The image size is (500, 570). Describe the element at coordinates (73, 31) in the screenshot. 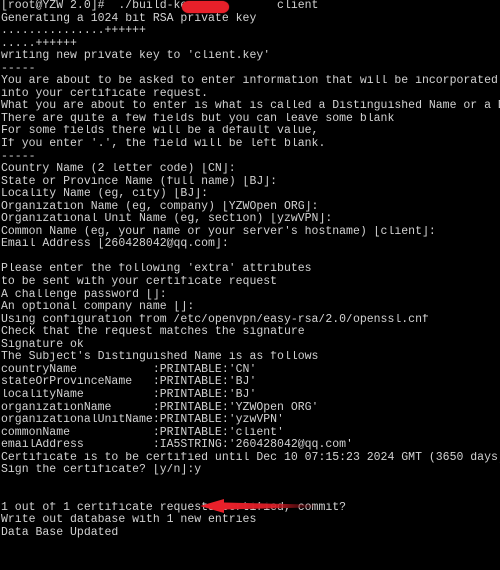

I see `terminal-line: ...............++++++` at that location.